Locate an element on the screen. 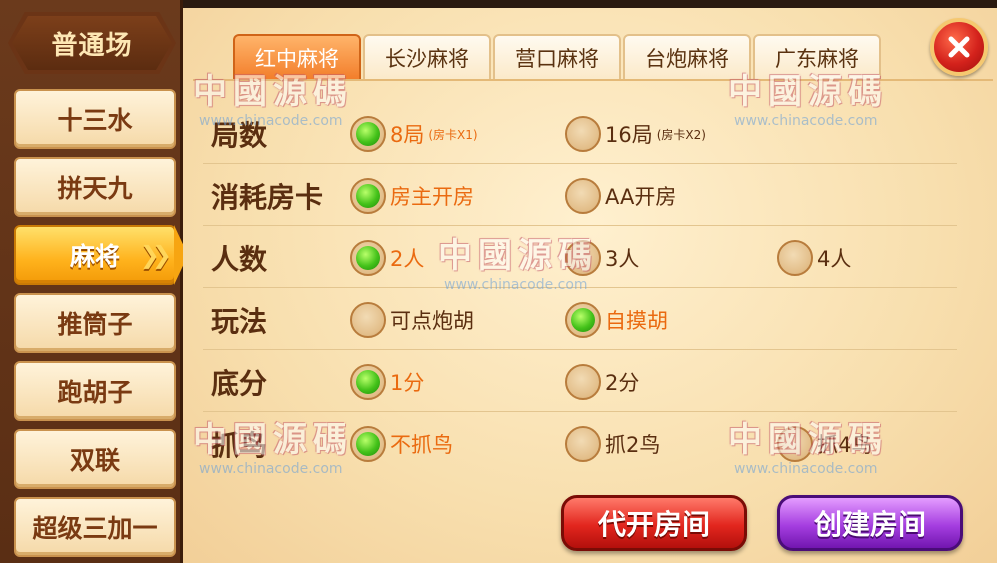 Image resolution: width=997 pixels, height=563 pixels. sidebar-item-label: 麻将 is located at coordinates (94, 256).